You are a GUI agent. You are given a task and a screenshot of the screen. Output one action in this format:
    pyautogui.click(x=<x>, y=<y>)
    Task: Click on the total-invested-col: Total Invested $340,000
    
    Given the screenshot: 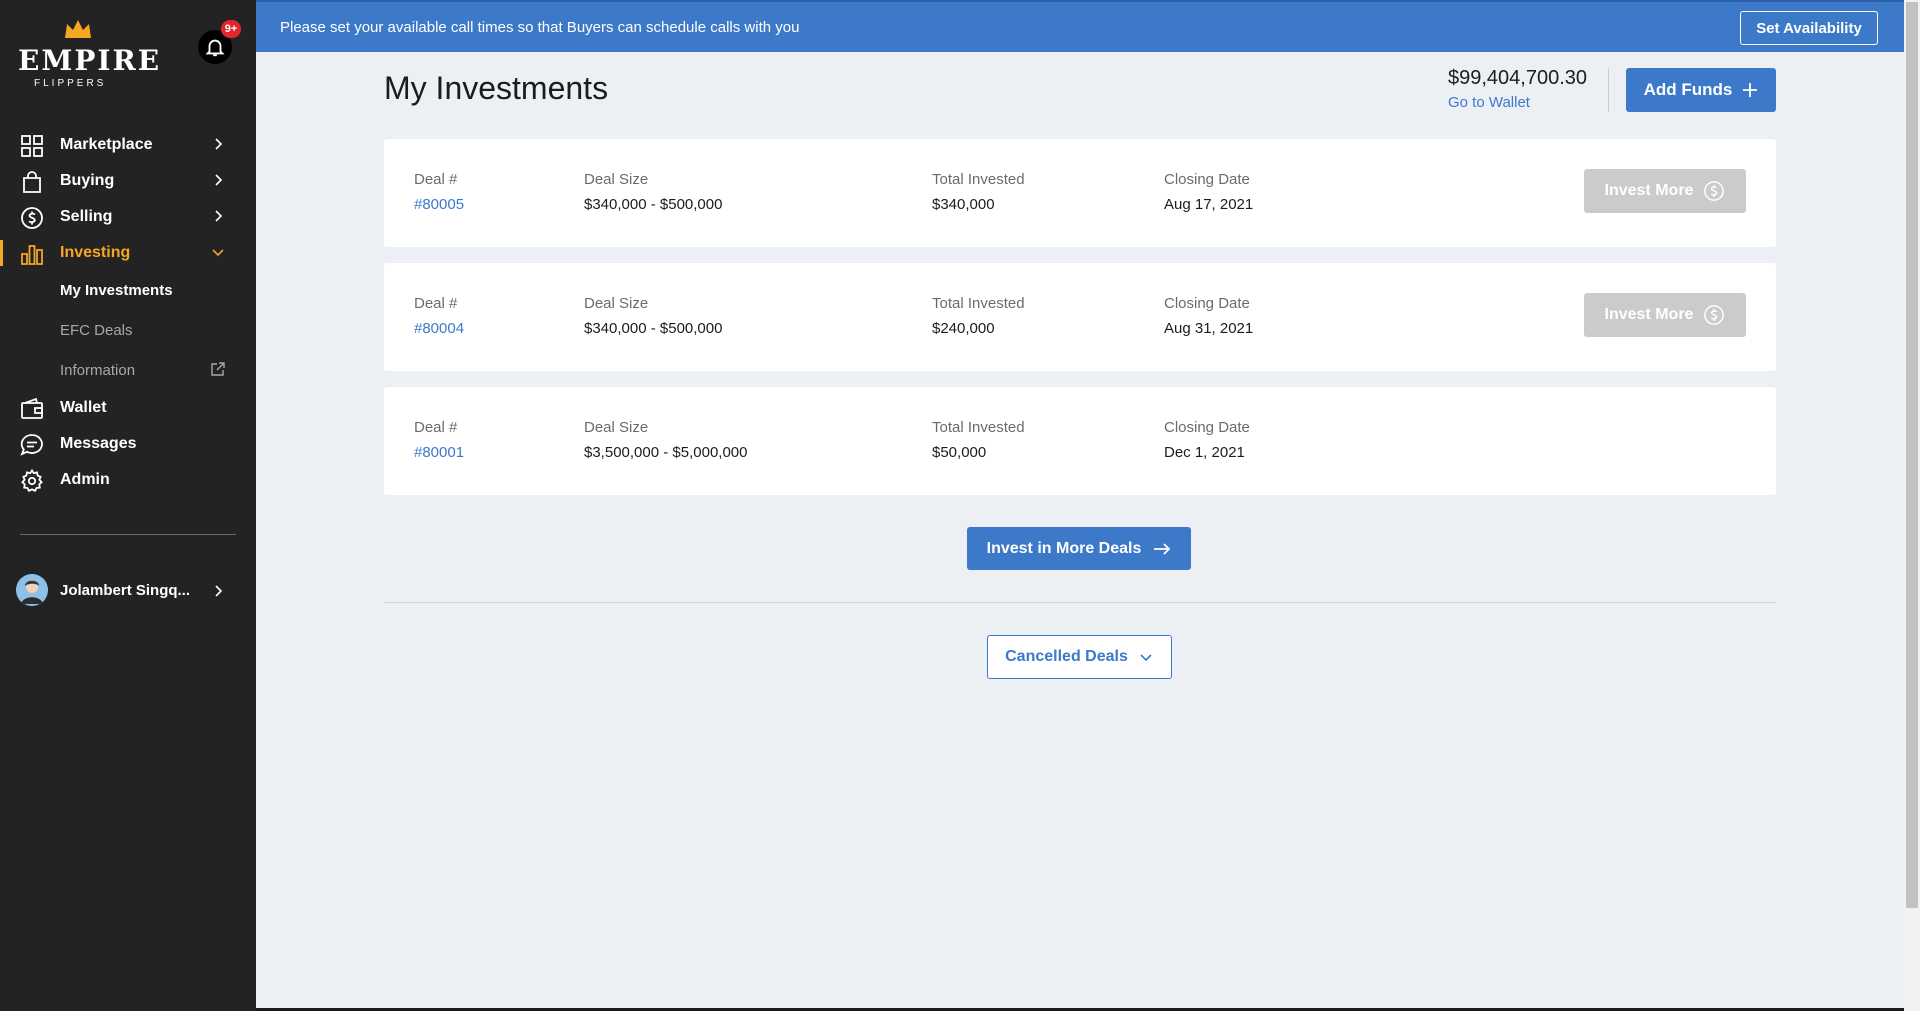 What is the action you would take?
    pyautogui.click(x=978, y=192)
    